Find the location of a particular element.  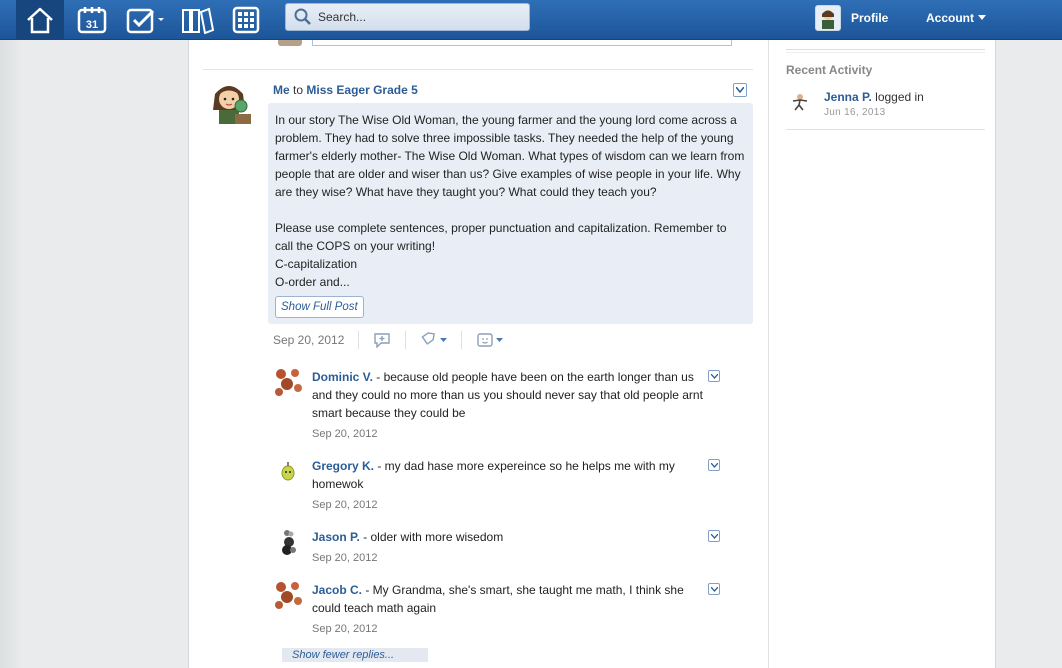

home-icon is located at coordinates (40, 20).